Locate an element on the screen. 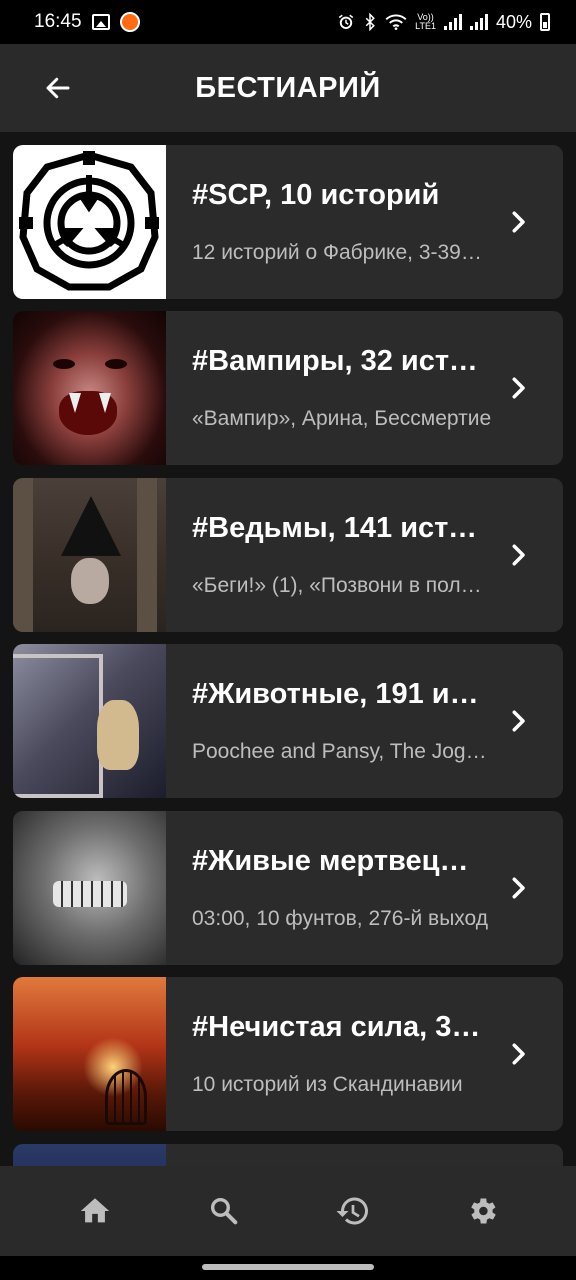 The image size is (576, 1280). category-card-partial is located at coordinates (288, 1155).